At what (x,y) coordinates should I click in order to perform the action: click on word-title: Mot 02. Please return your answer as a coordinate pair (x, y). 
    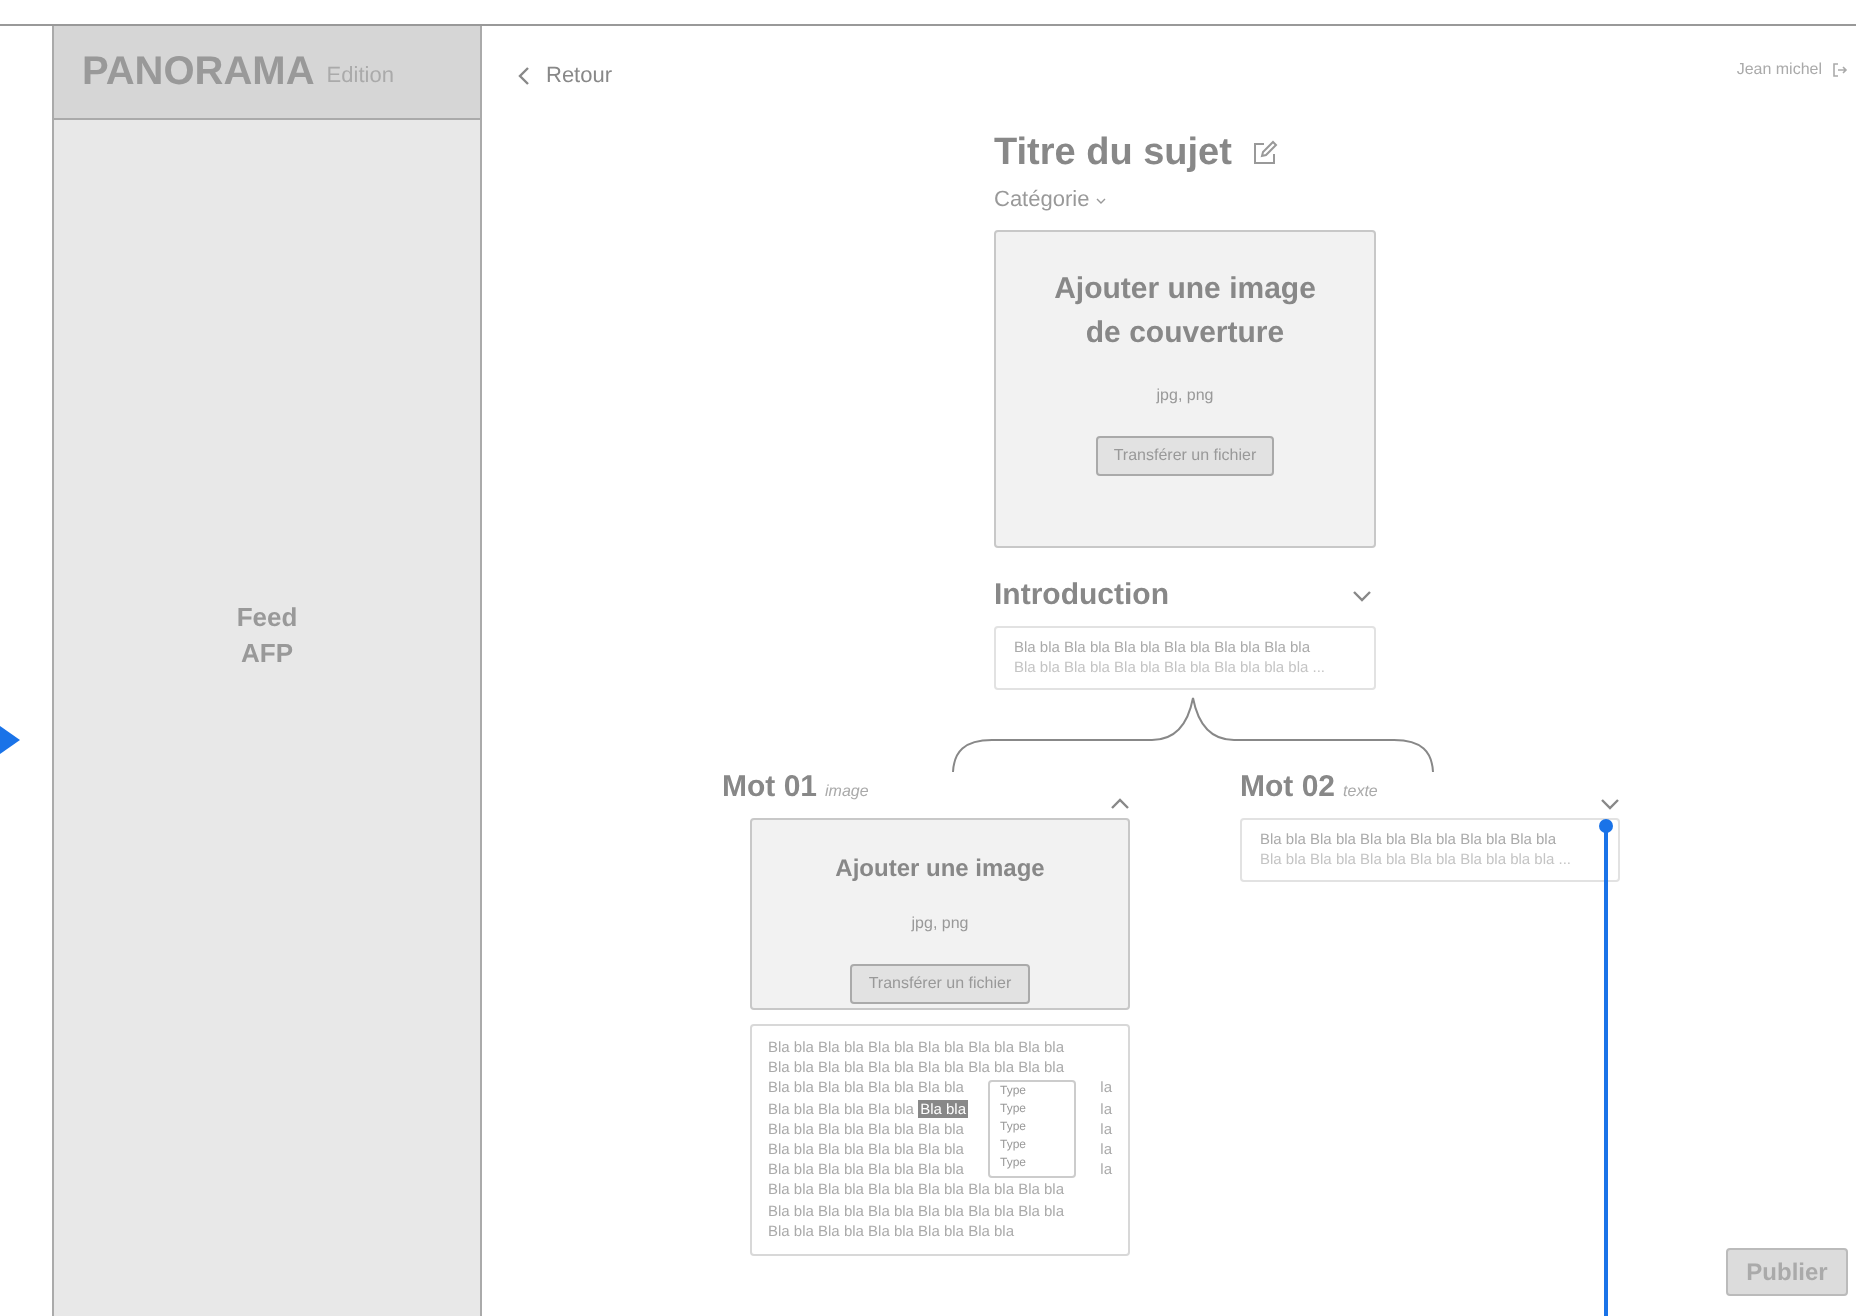
    Looking at the image, I should click on (1288, 787).